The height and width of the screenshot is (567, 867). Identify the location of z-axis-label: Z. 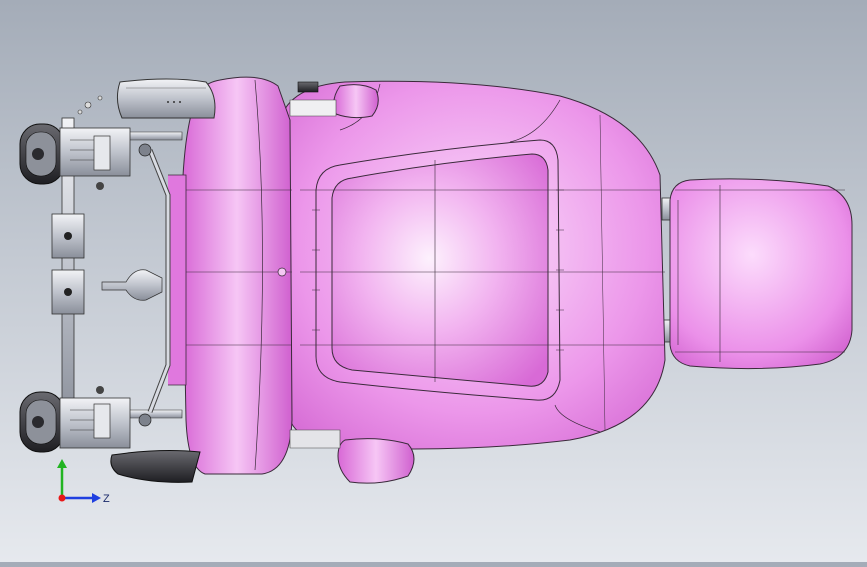
(106, 499).